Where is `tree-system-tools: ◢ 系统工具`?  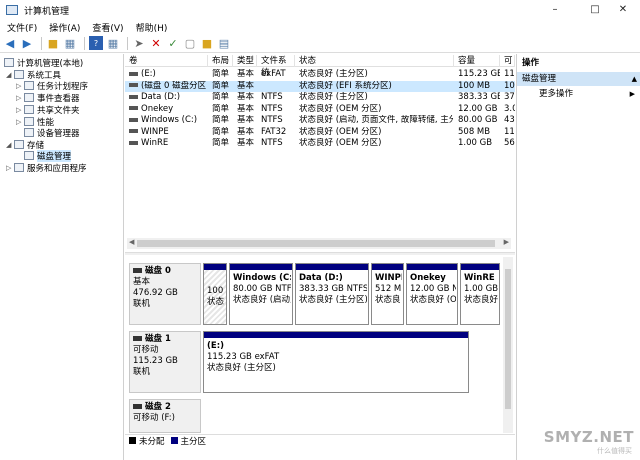
tree-system-tools: ◢ 系统工具 is located at coordinates (33, 75).